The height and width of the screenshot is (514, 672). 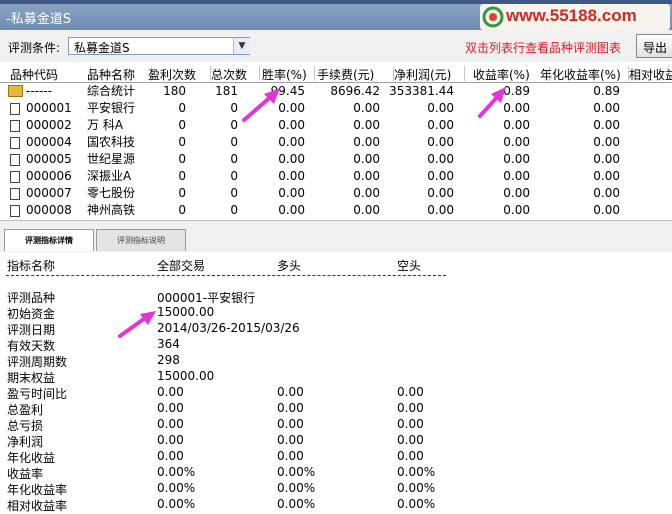 What do you see at coordinates (45, 73) in the screenshot?
I see `column-header-code: 品种代码` at bounding box center [45, 73].